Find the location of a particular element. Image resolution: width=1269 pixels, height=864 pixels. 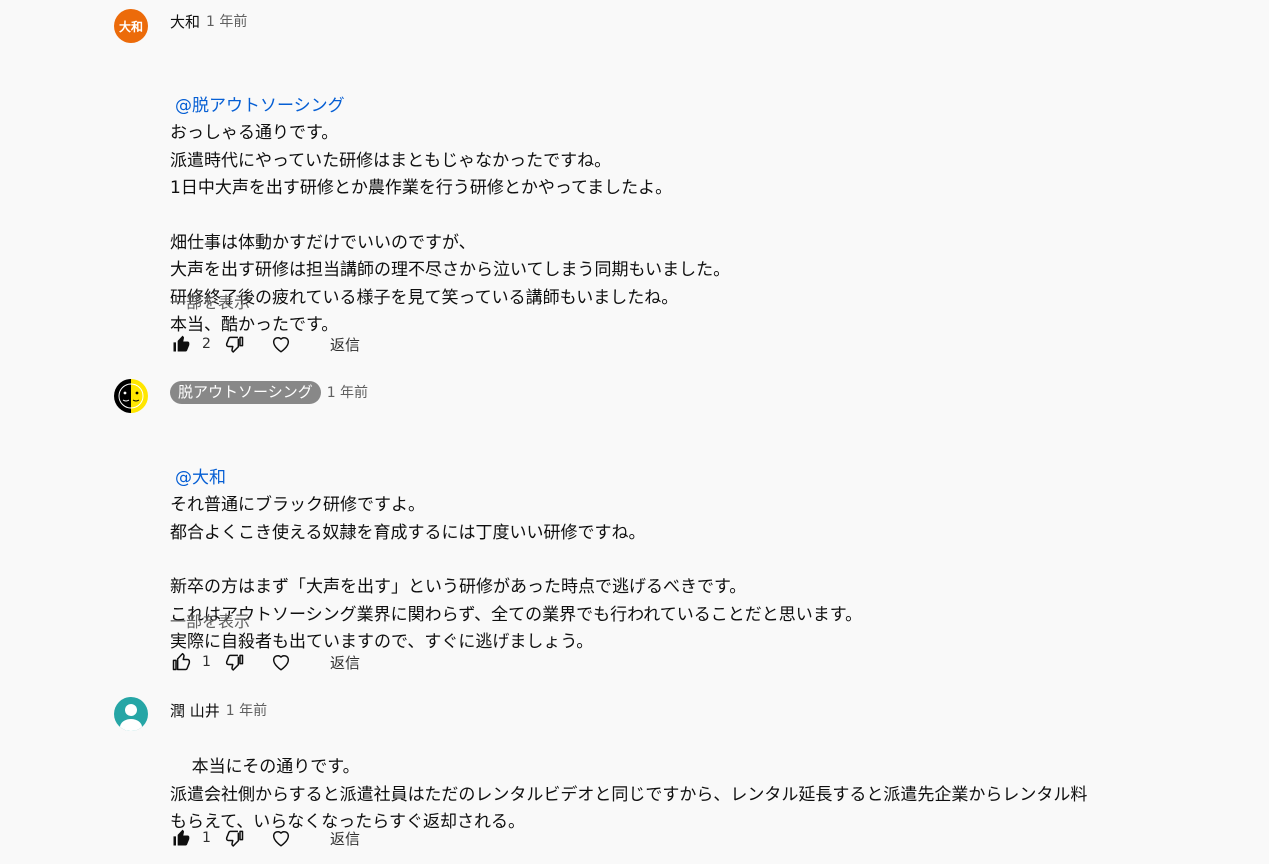

owner-author-badge: 脱アウトソーシング is located at coordinates (245, 392).